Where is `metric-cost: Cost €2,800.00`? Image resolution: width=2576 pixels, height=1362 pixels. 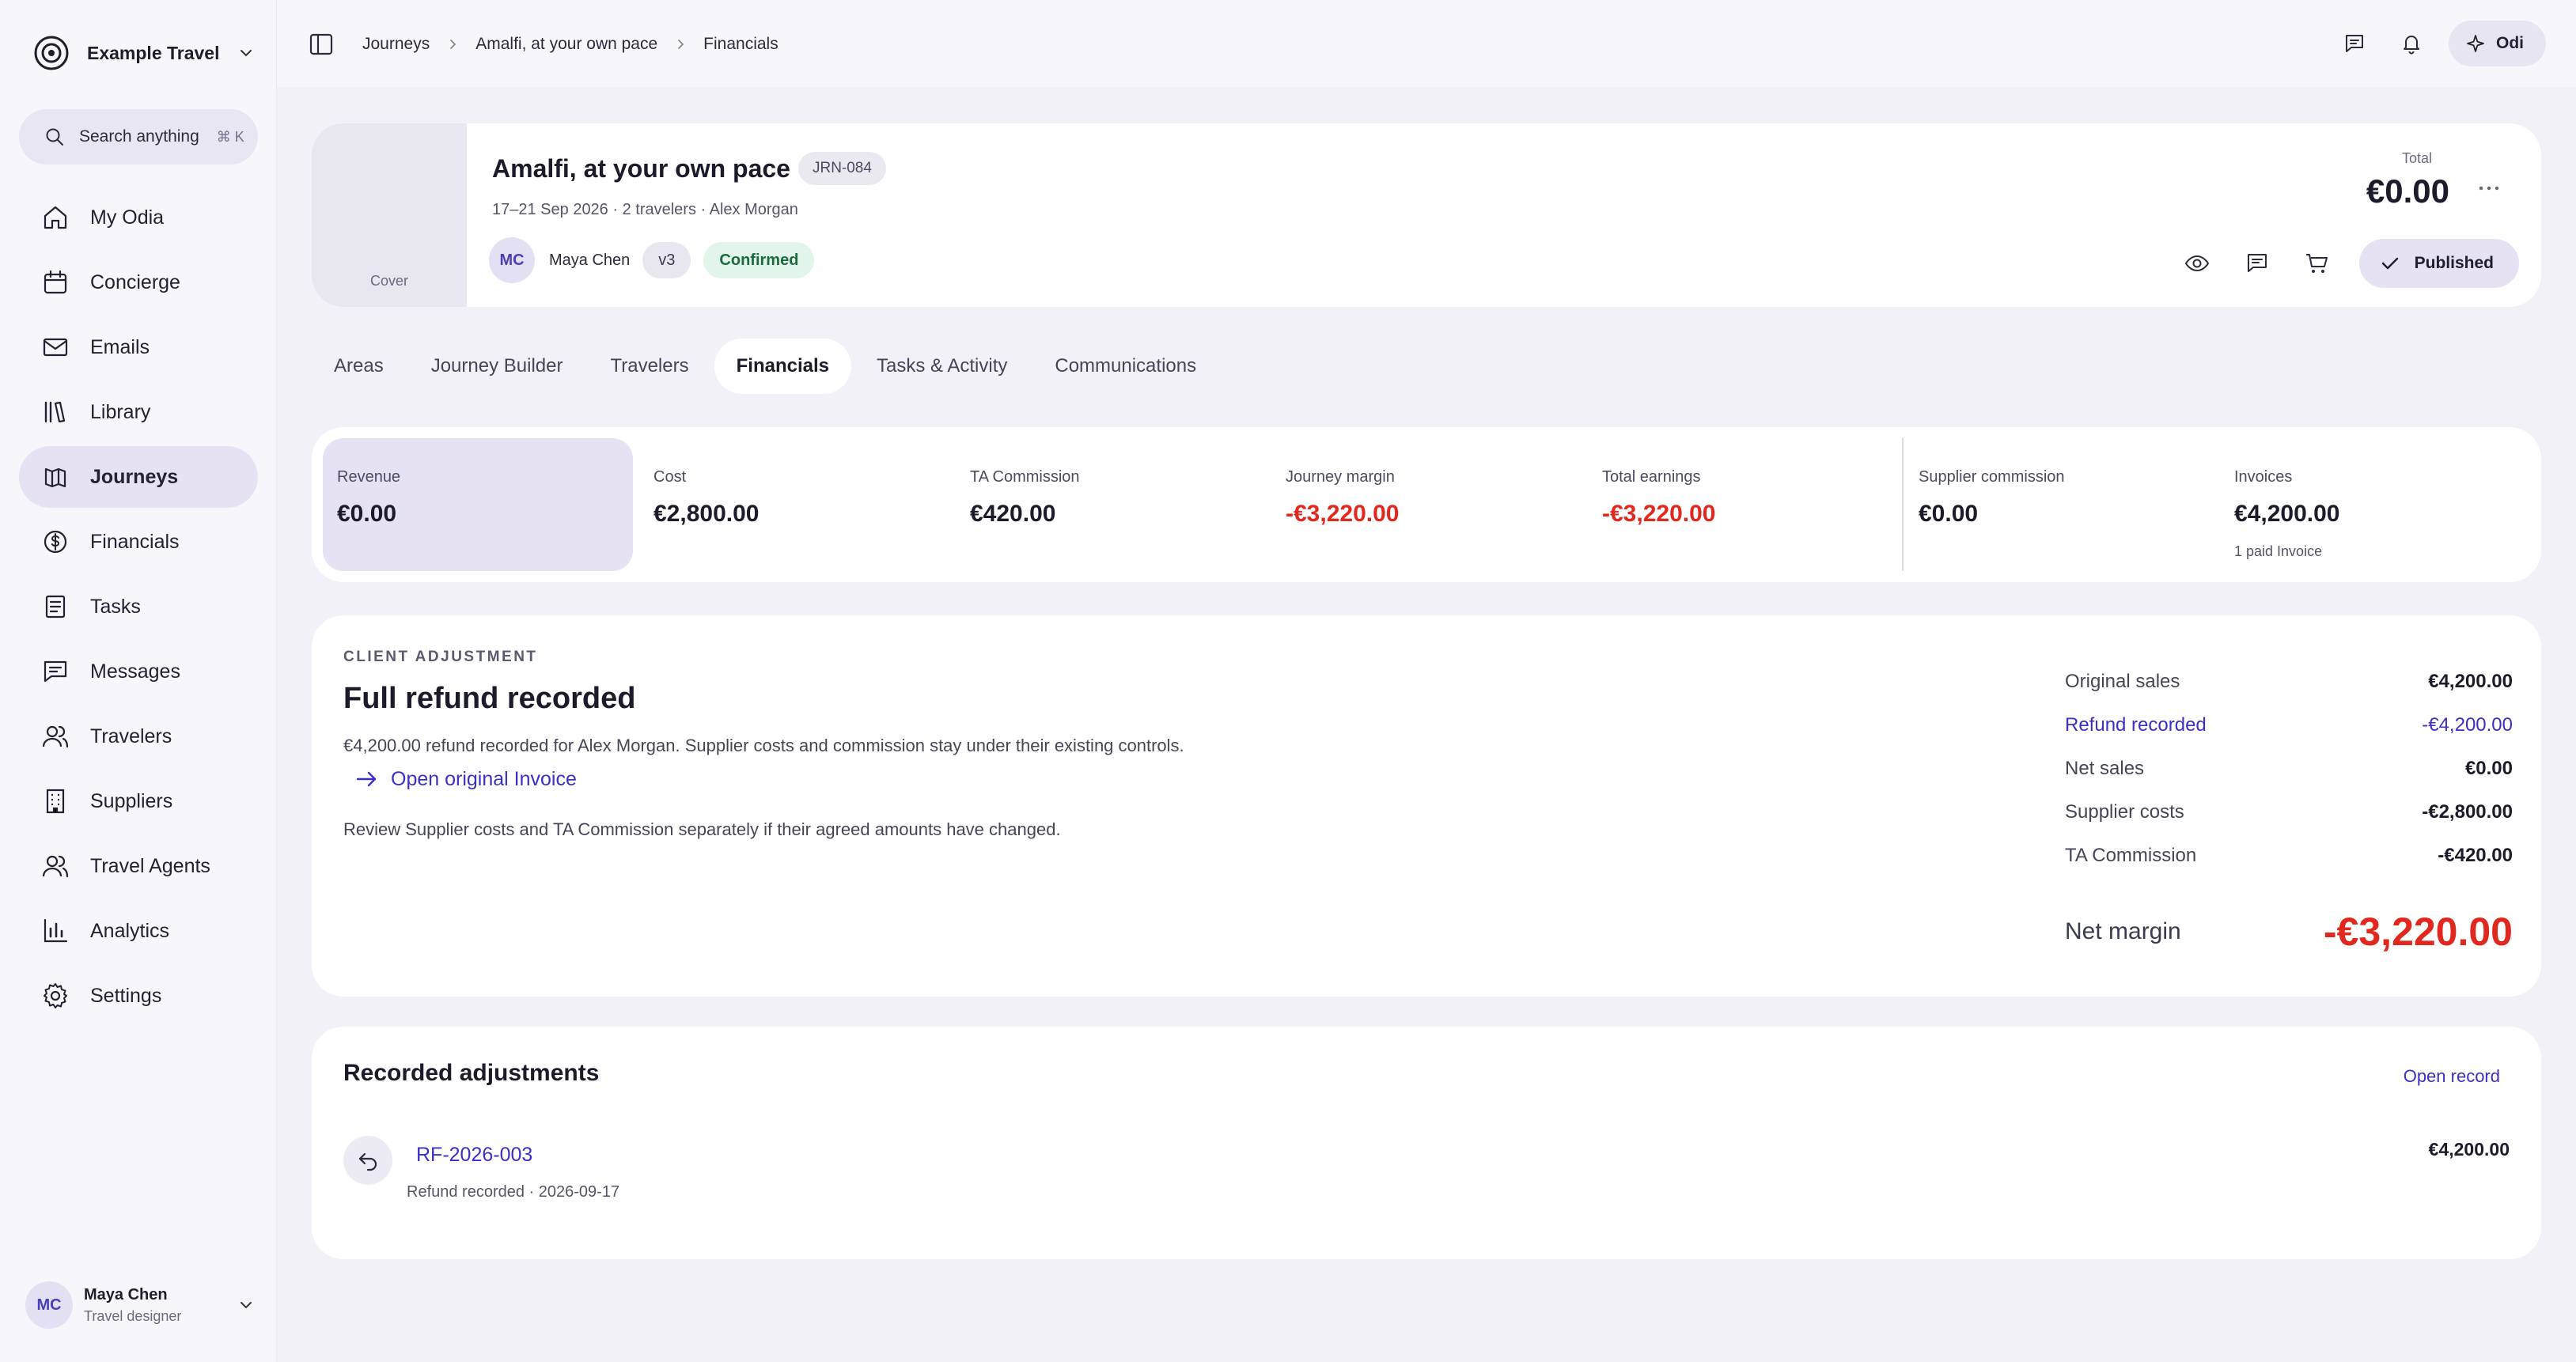
metric-cost: Cost €2,800.00 is located at coordinates (794, 505).